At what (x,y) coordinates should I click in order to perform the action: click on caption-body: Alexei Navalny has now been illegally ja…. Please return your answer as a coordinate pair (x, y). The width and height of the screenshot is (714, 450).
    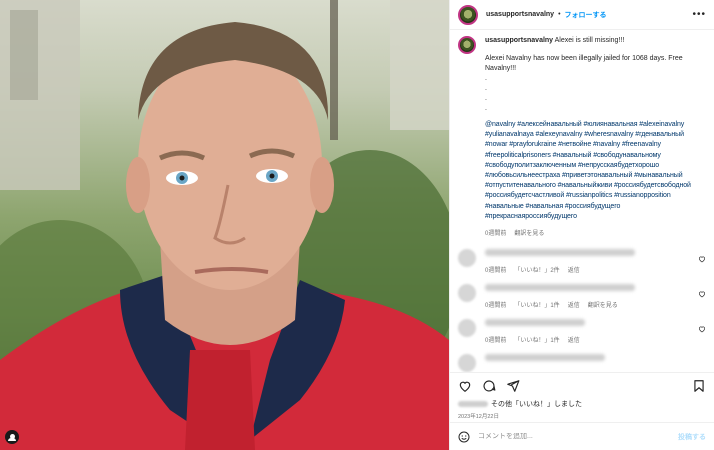
    Looking at the image, I should click on (584, 63).